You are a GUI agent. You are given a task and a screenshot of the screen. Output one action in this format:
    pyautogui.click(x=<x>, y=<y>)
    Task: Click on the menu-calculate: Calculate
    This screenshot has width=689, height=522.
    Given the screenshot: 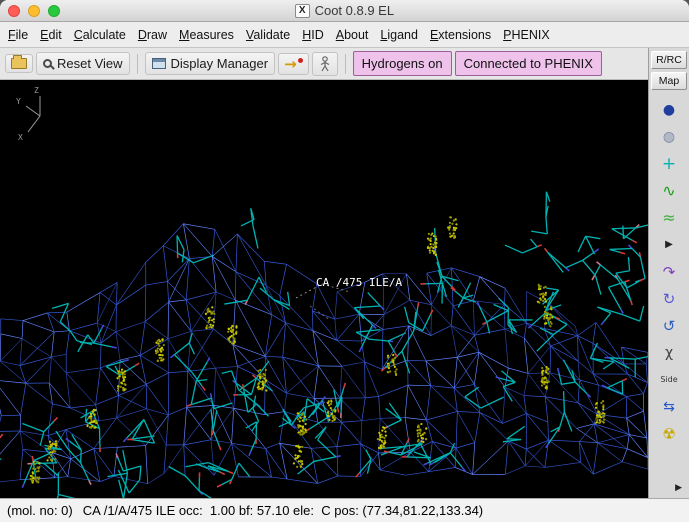 What is the action you would take?
    pyautogui.click(x=100, y=35)
    